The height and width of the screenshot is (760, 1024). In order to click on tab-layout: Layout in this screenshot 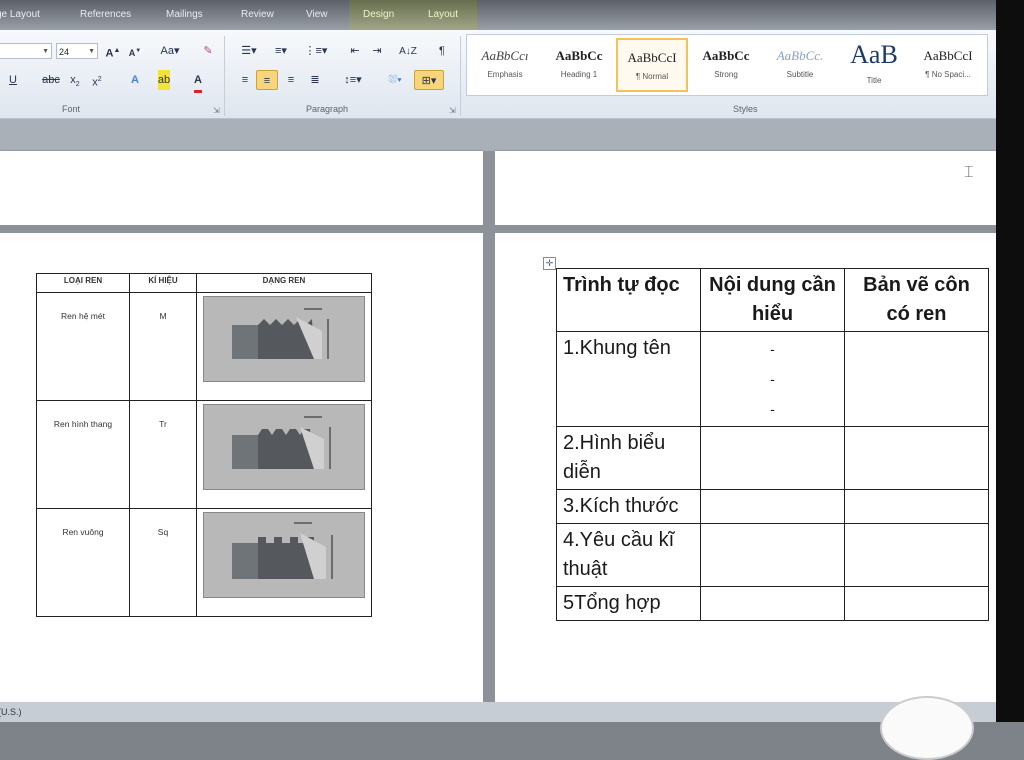, I will do `click(443, 14)`.